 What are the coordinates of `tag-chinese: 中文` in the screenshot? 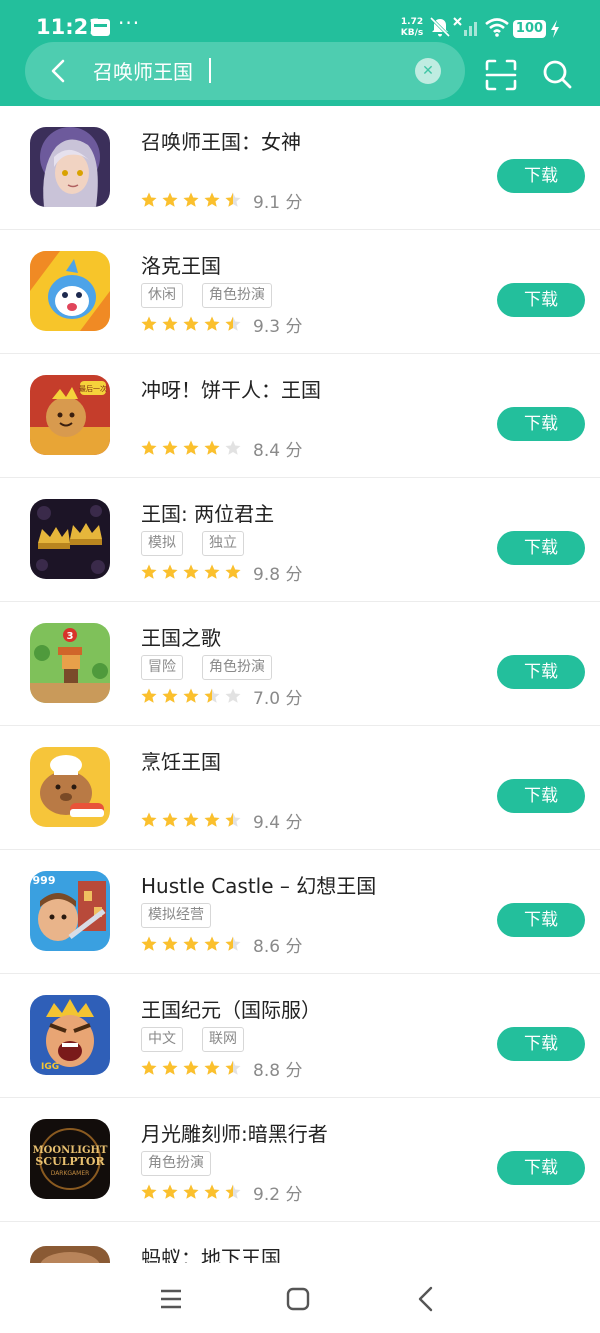 It's located at (162, 1039).